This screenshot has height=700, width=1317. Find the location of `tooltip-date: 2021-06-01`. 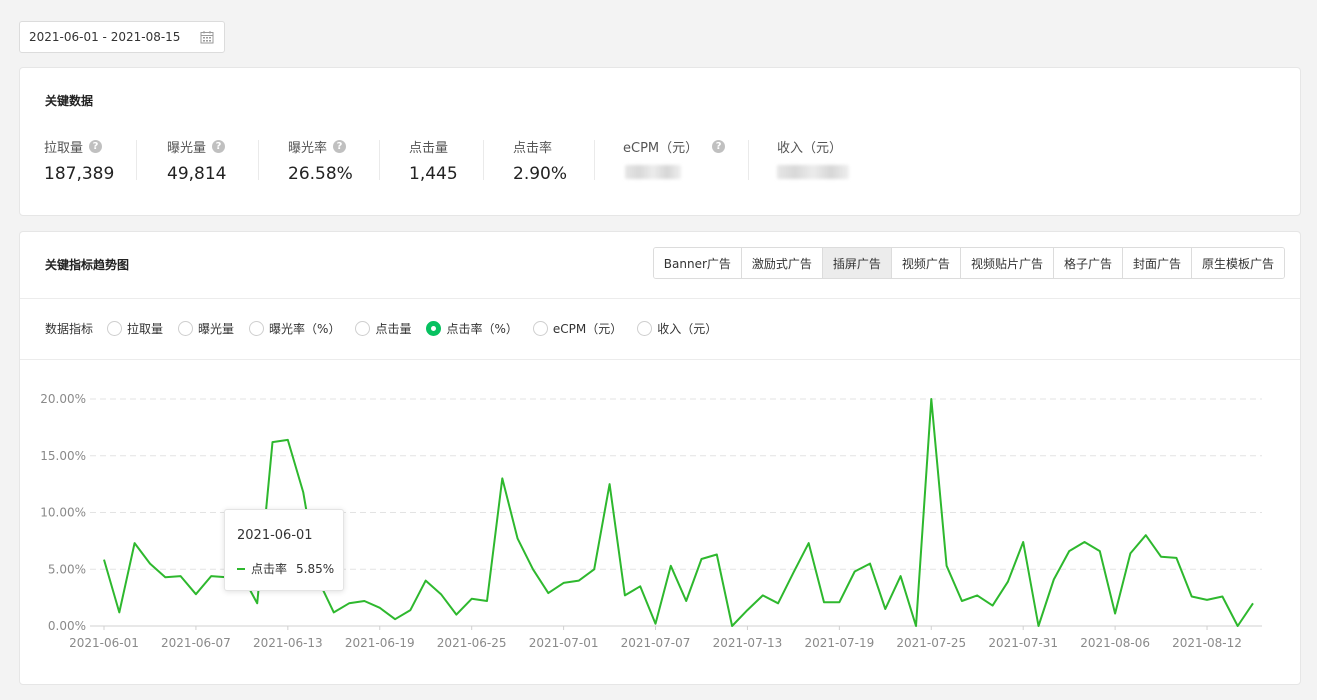

tooltip-date: 2021-06-01 is located at coordinates (275, 535).